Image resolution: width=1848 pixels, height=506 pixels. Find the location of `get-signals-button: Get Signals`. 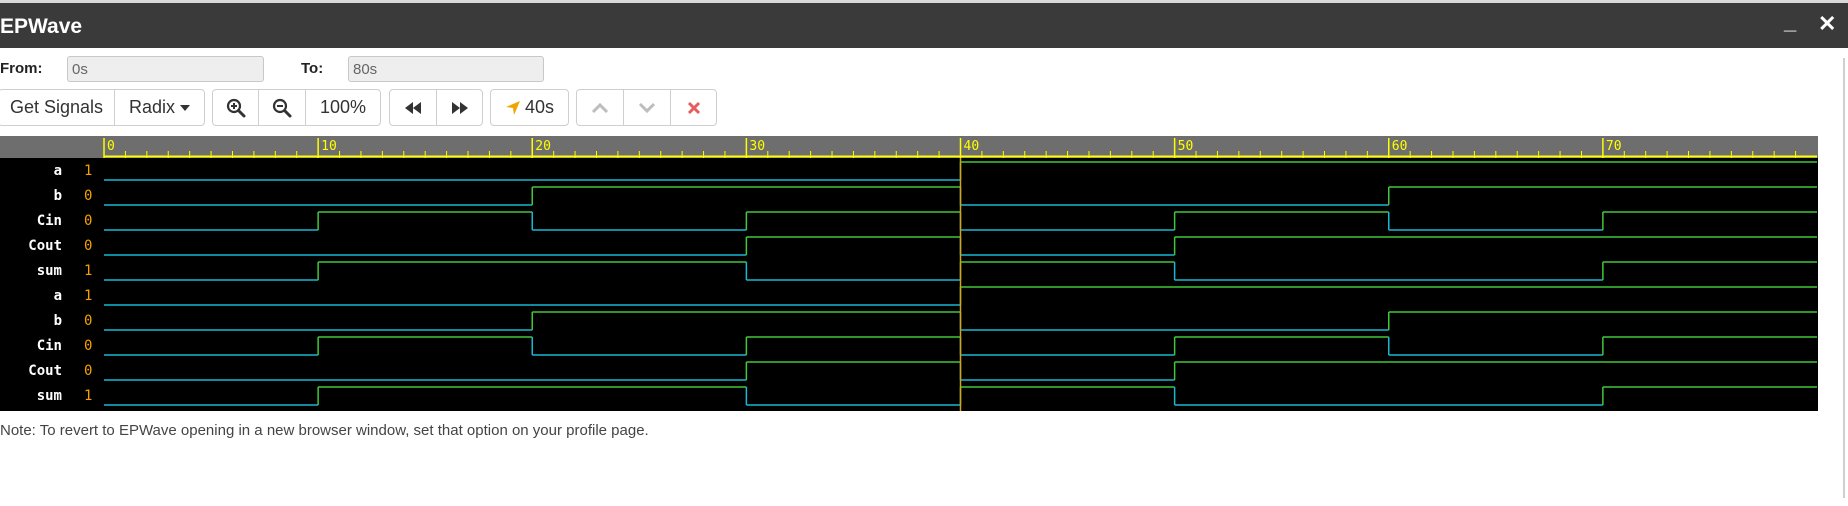

get-signals-button: Get Signals is located at coordinates (57, 107).